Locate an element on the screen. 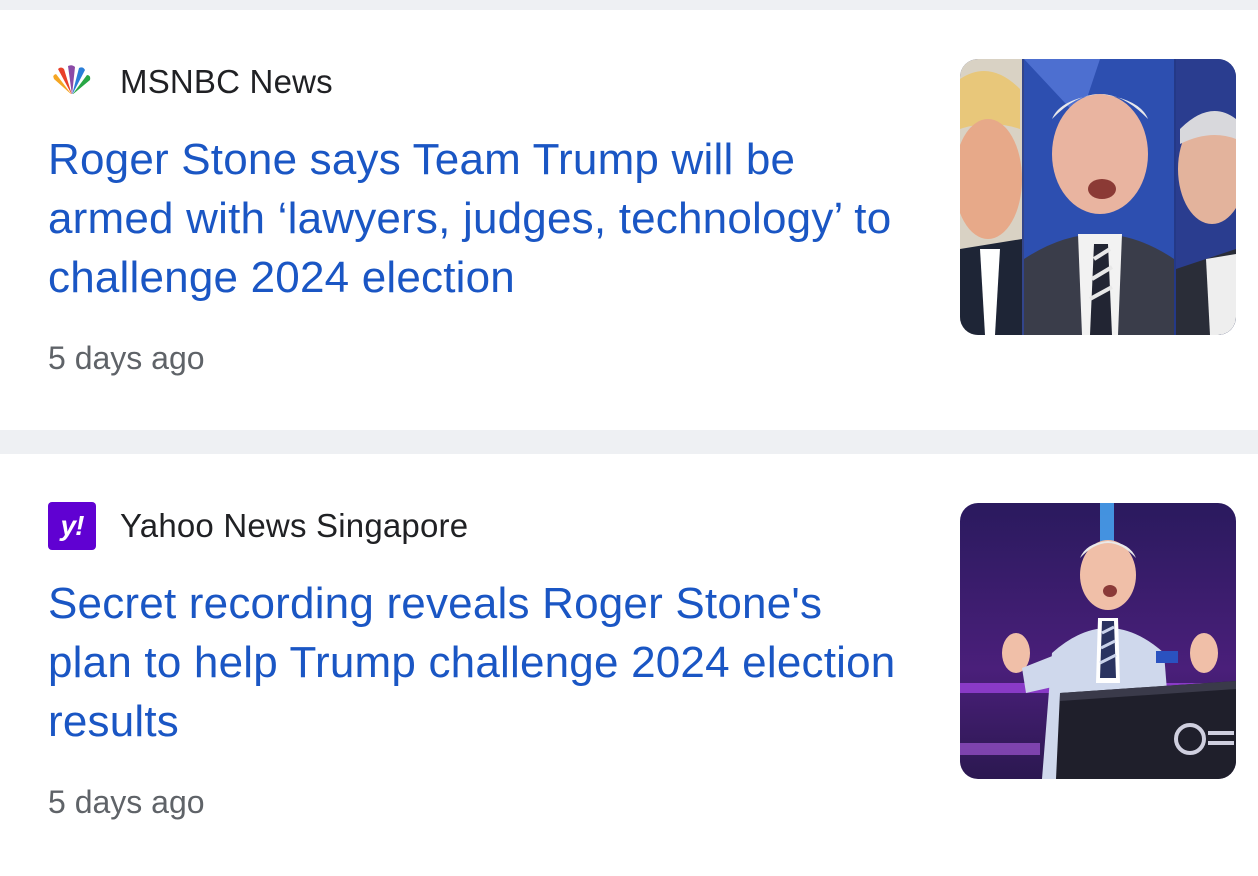 Image resolution: width=1258 pixels, height=876 pixels. source-row: MSNBC News is located at coordinates (190, 82).